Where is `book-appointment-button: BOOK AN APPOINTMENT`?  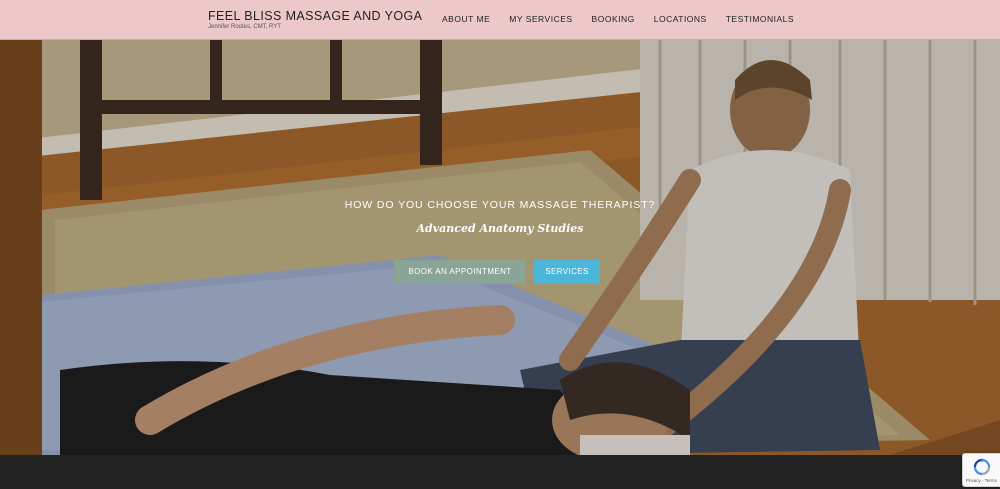
book-appointment-button: BOOK AN APPOINTMENT is located at coordinates (460, 272).